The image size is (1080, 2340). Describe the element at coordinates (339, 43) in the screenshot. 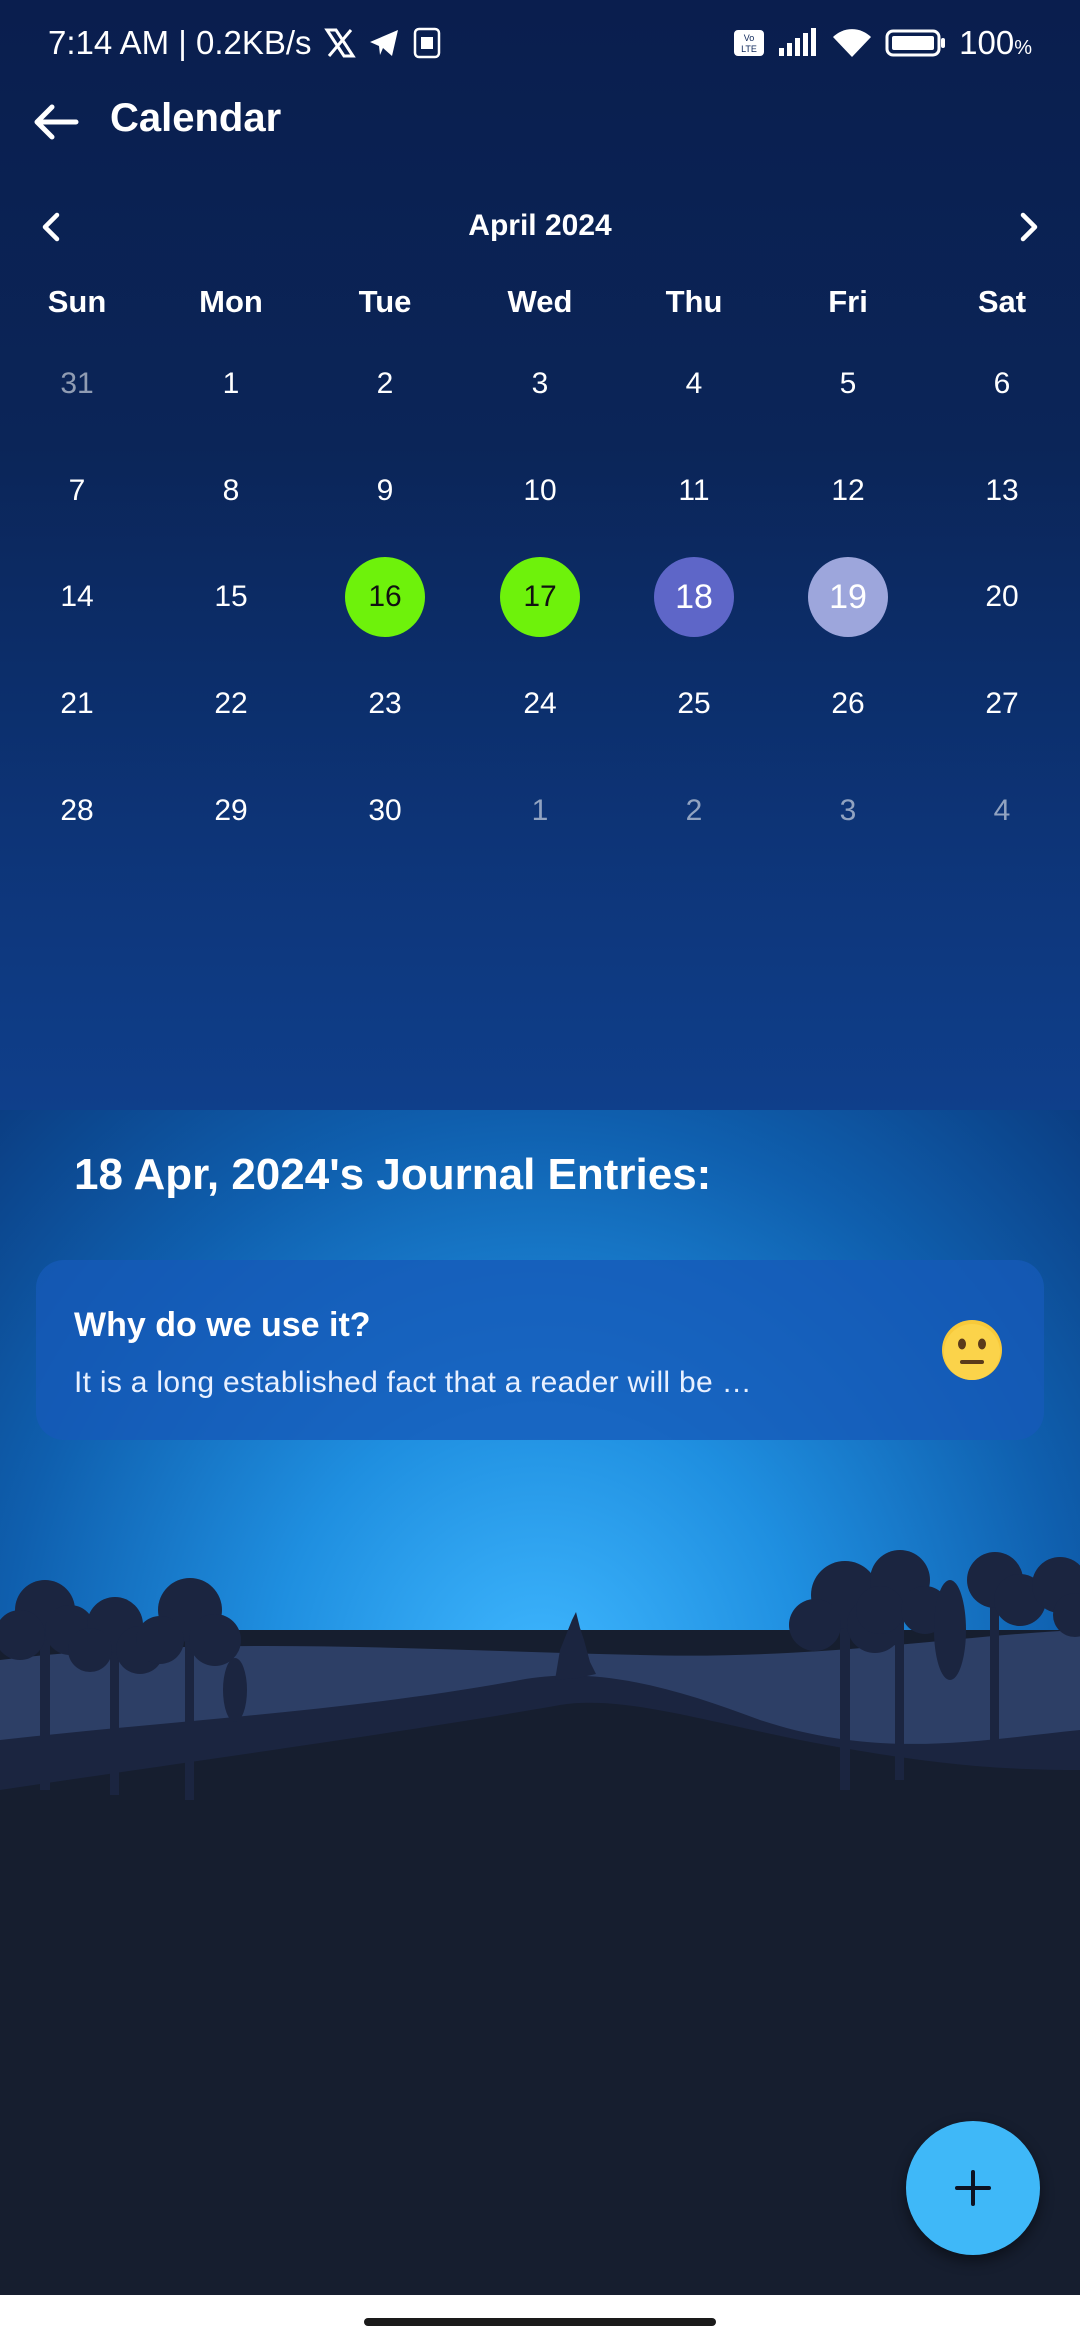

I see `x-app-icon` at that location.